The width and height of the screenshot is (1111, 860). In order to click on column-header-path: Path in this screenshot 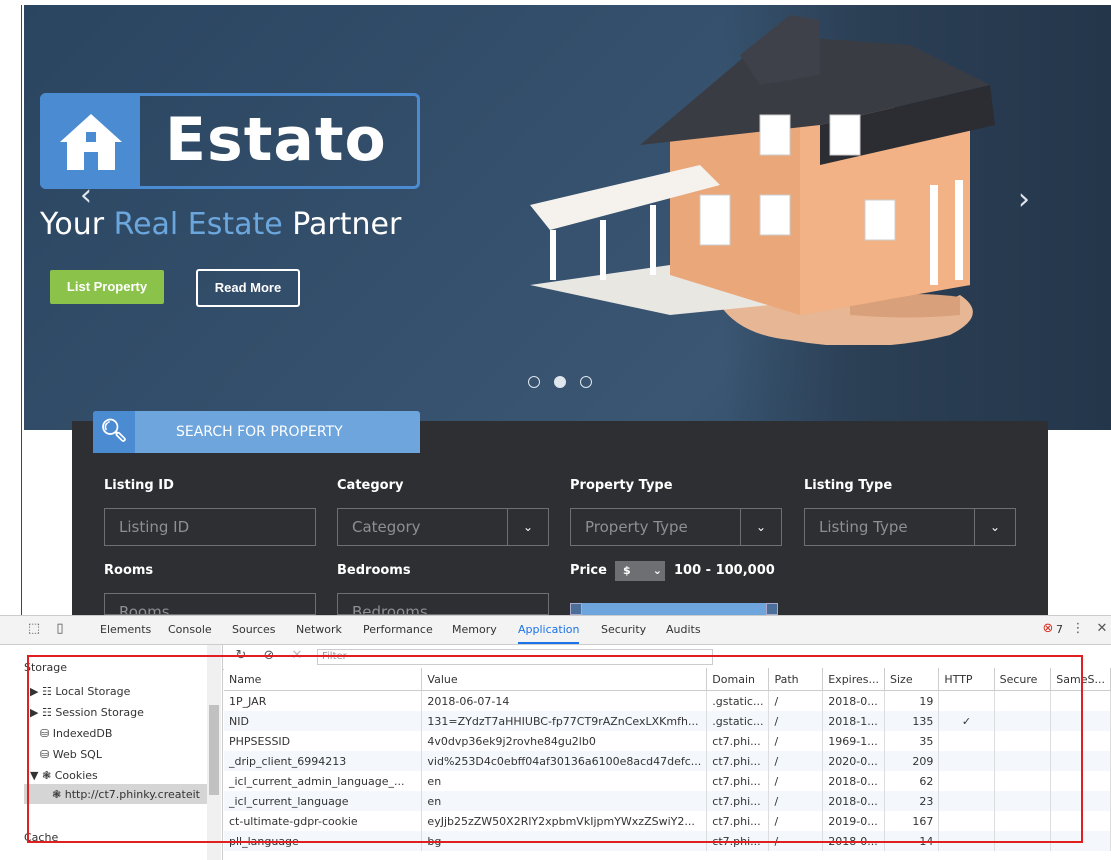, I will do `click(796, 679)`.